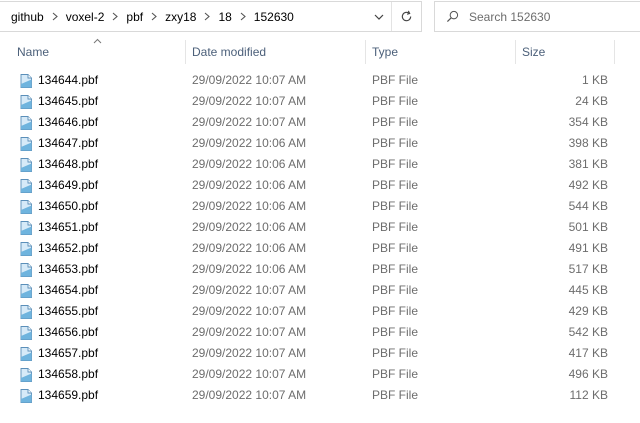 Image resolution: width=640 pixels, height=423 pixels. What do you see at coordinates (68, 332) in the screenshot?
I see `file-name: 134656.pbf` at bounding box center [68, 332].